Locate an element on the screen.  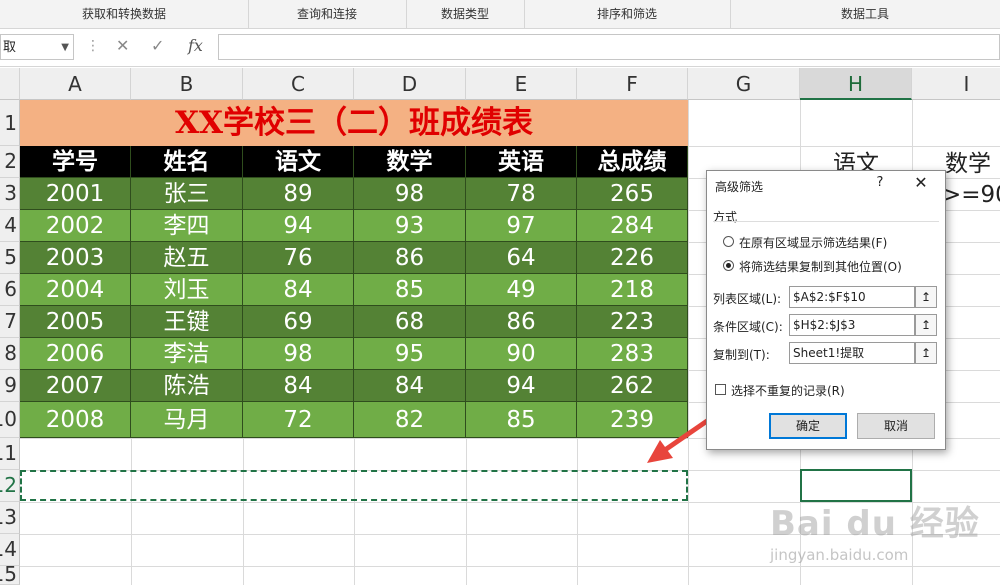
radio-filter-in-place-label: 在原有区域显示筛选结果(F) is located at coordinates (813, 242).